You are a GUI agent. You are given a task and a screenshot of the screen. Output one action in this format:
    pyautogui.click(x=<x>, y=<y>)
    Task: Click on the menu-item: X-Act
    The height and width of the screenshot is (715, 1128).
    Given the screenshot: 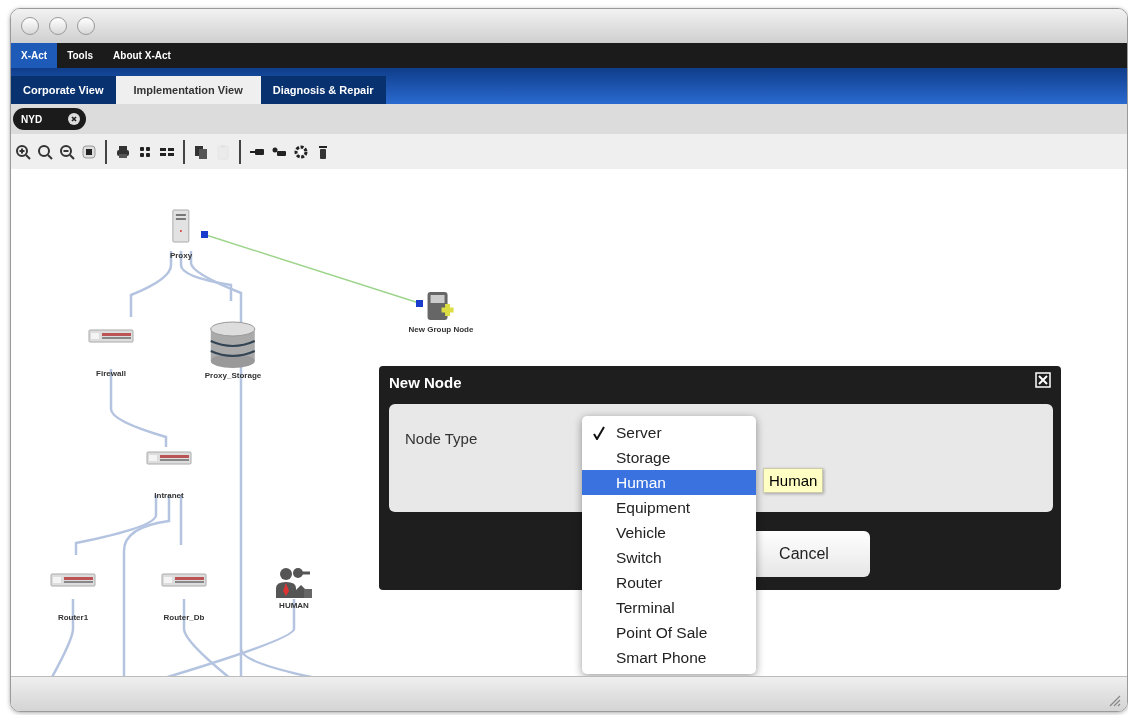 What is the action you would take?
    pyautogui.click(x=34, y=55)
    